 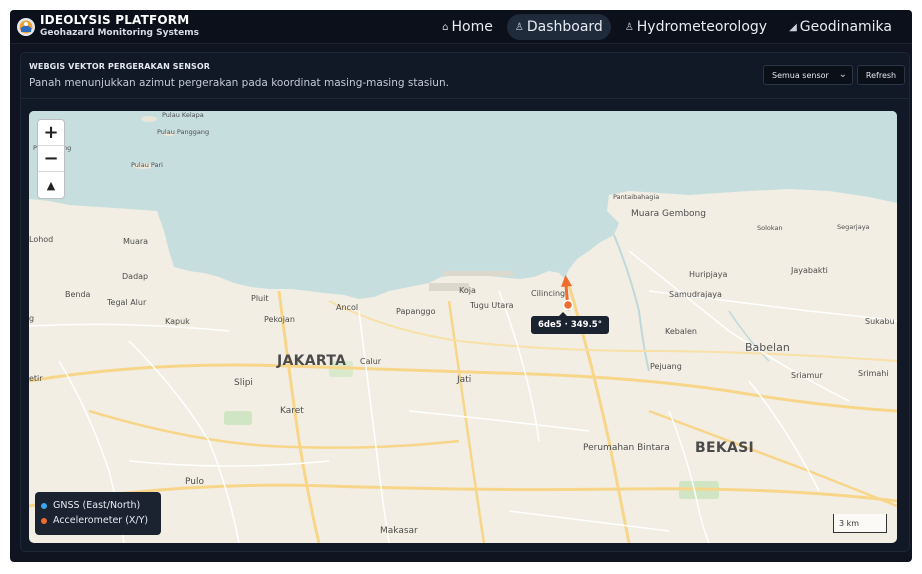 I want to click on map-label-pulau-panggang: Pulau Panggang, so click(x=183, y=132).